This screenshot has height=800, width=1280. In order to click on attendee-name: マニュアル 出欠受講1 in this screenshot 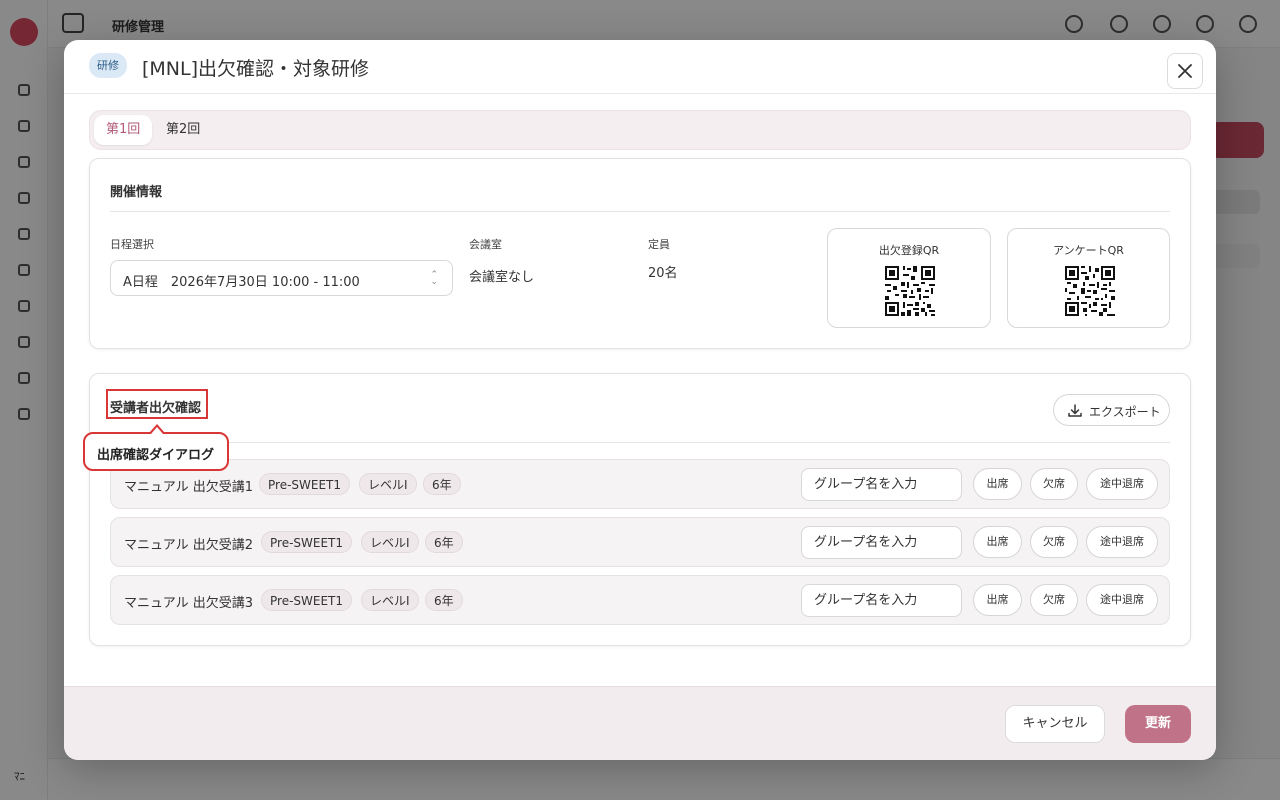, I will do `click(189, 487)`.